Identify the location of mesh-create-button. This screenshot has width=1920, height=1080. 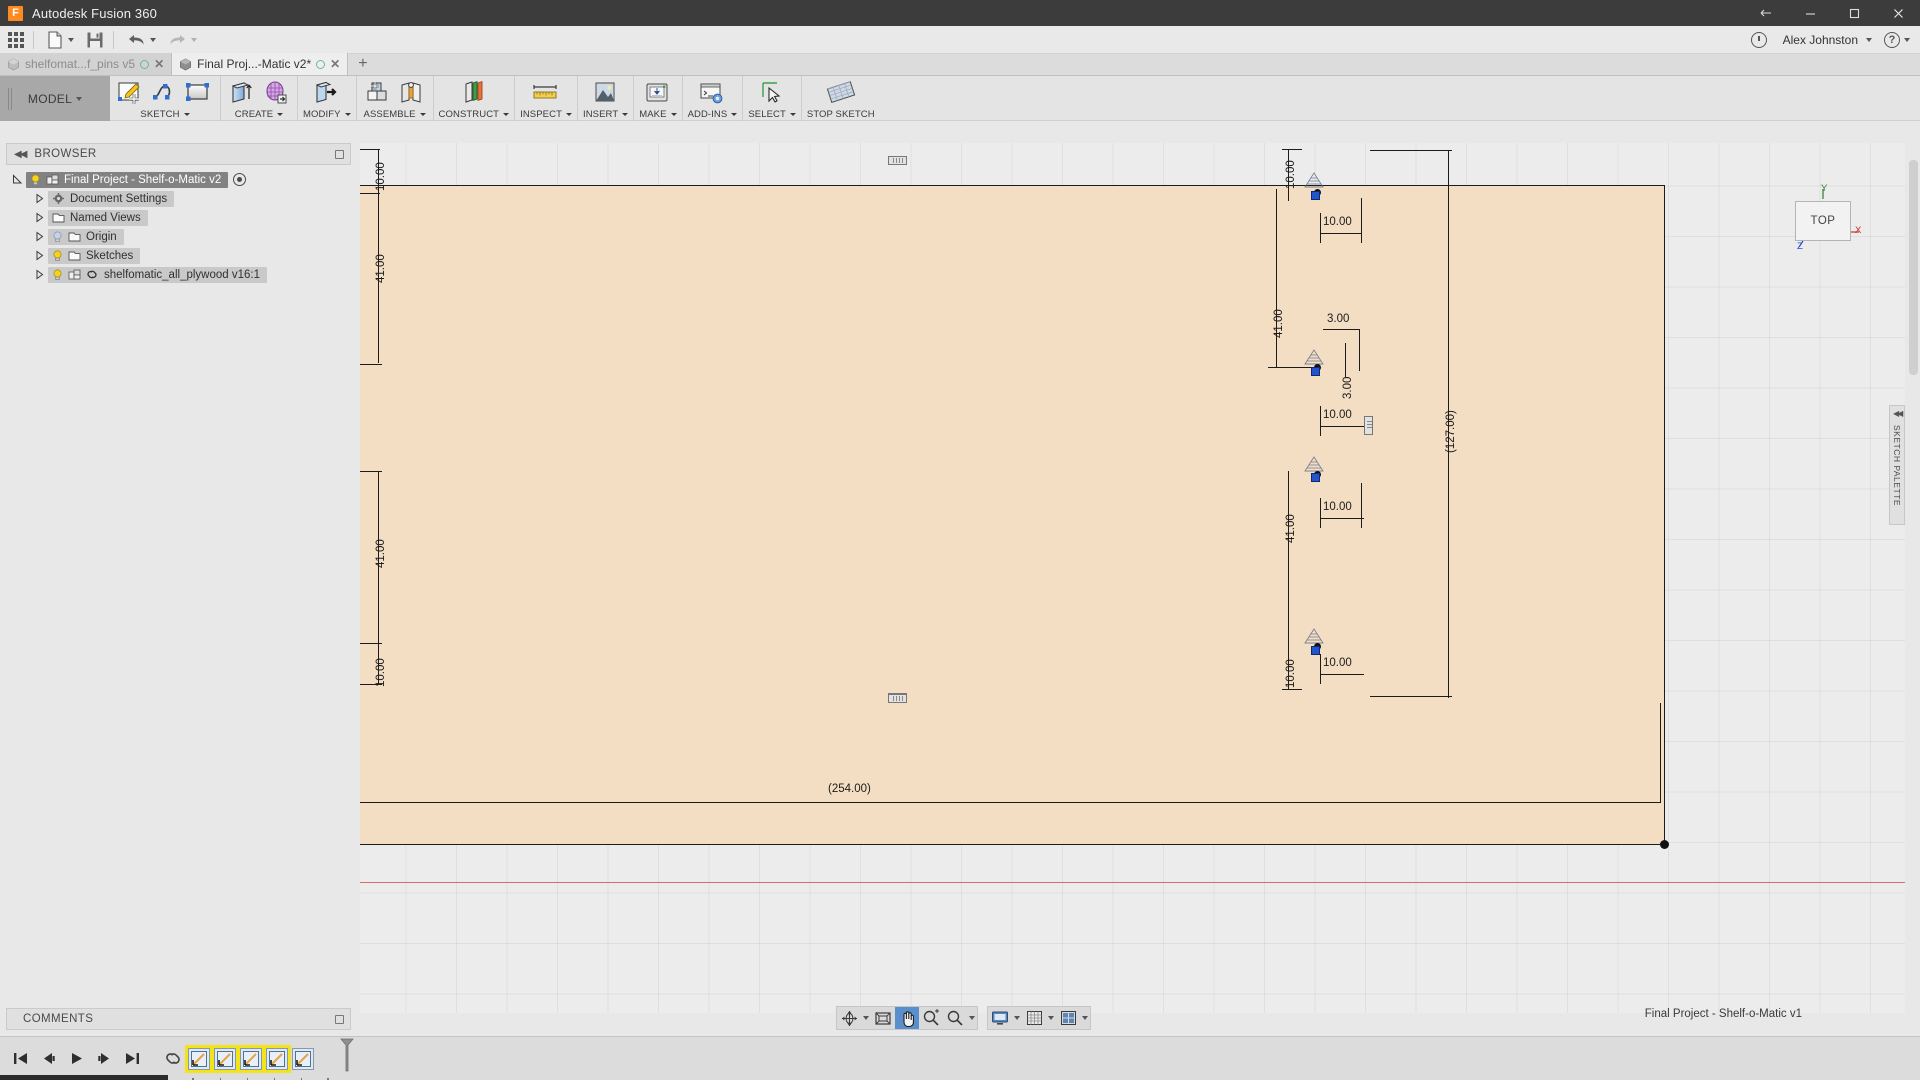
(276, 93).